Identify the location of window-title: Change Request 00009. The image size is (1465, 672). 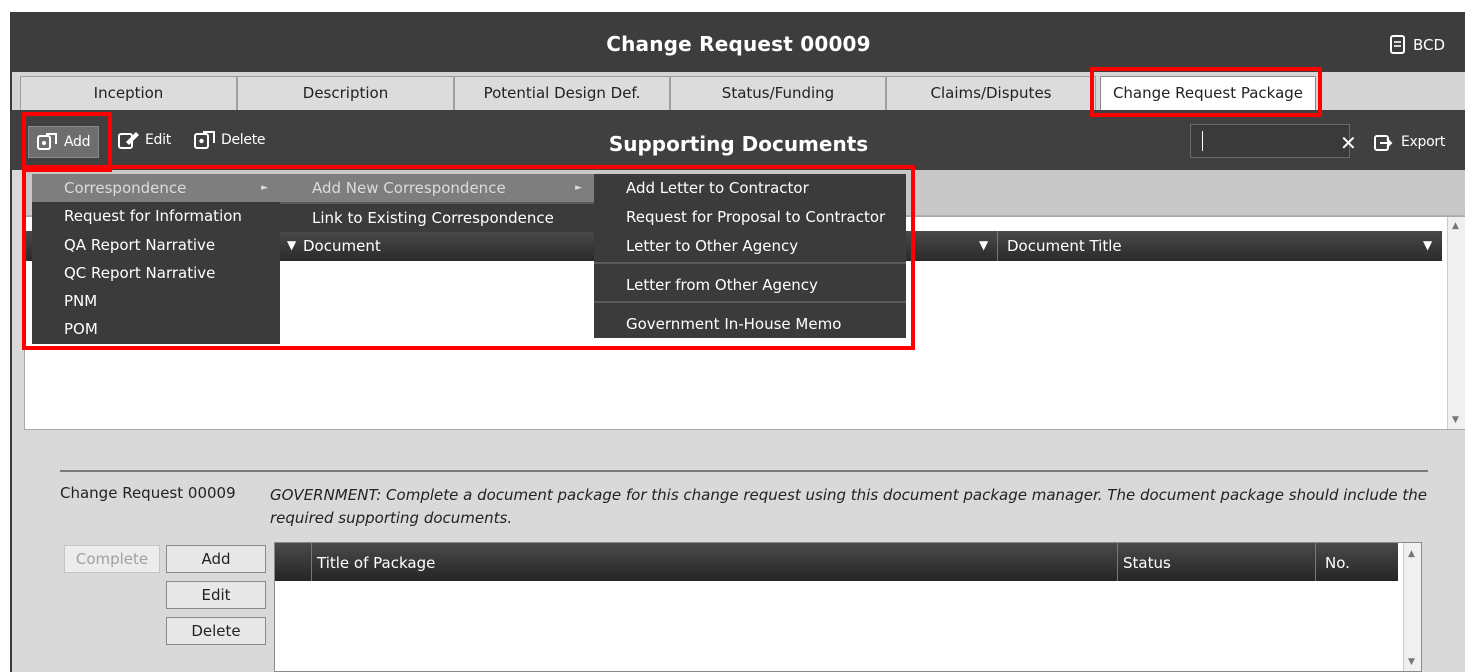
(738, 44).